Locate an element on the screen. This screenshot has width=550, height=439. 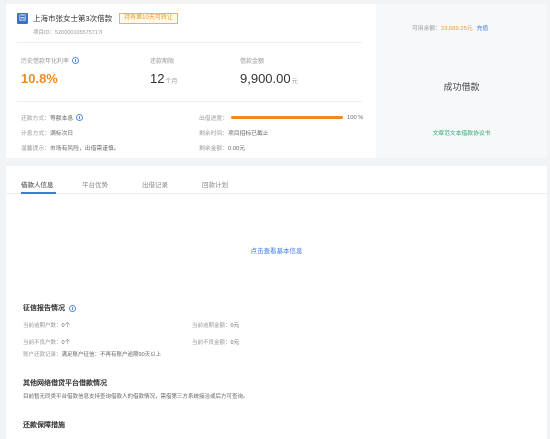
metric-term-value: 12 is located at coordinates (157, 78).